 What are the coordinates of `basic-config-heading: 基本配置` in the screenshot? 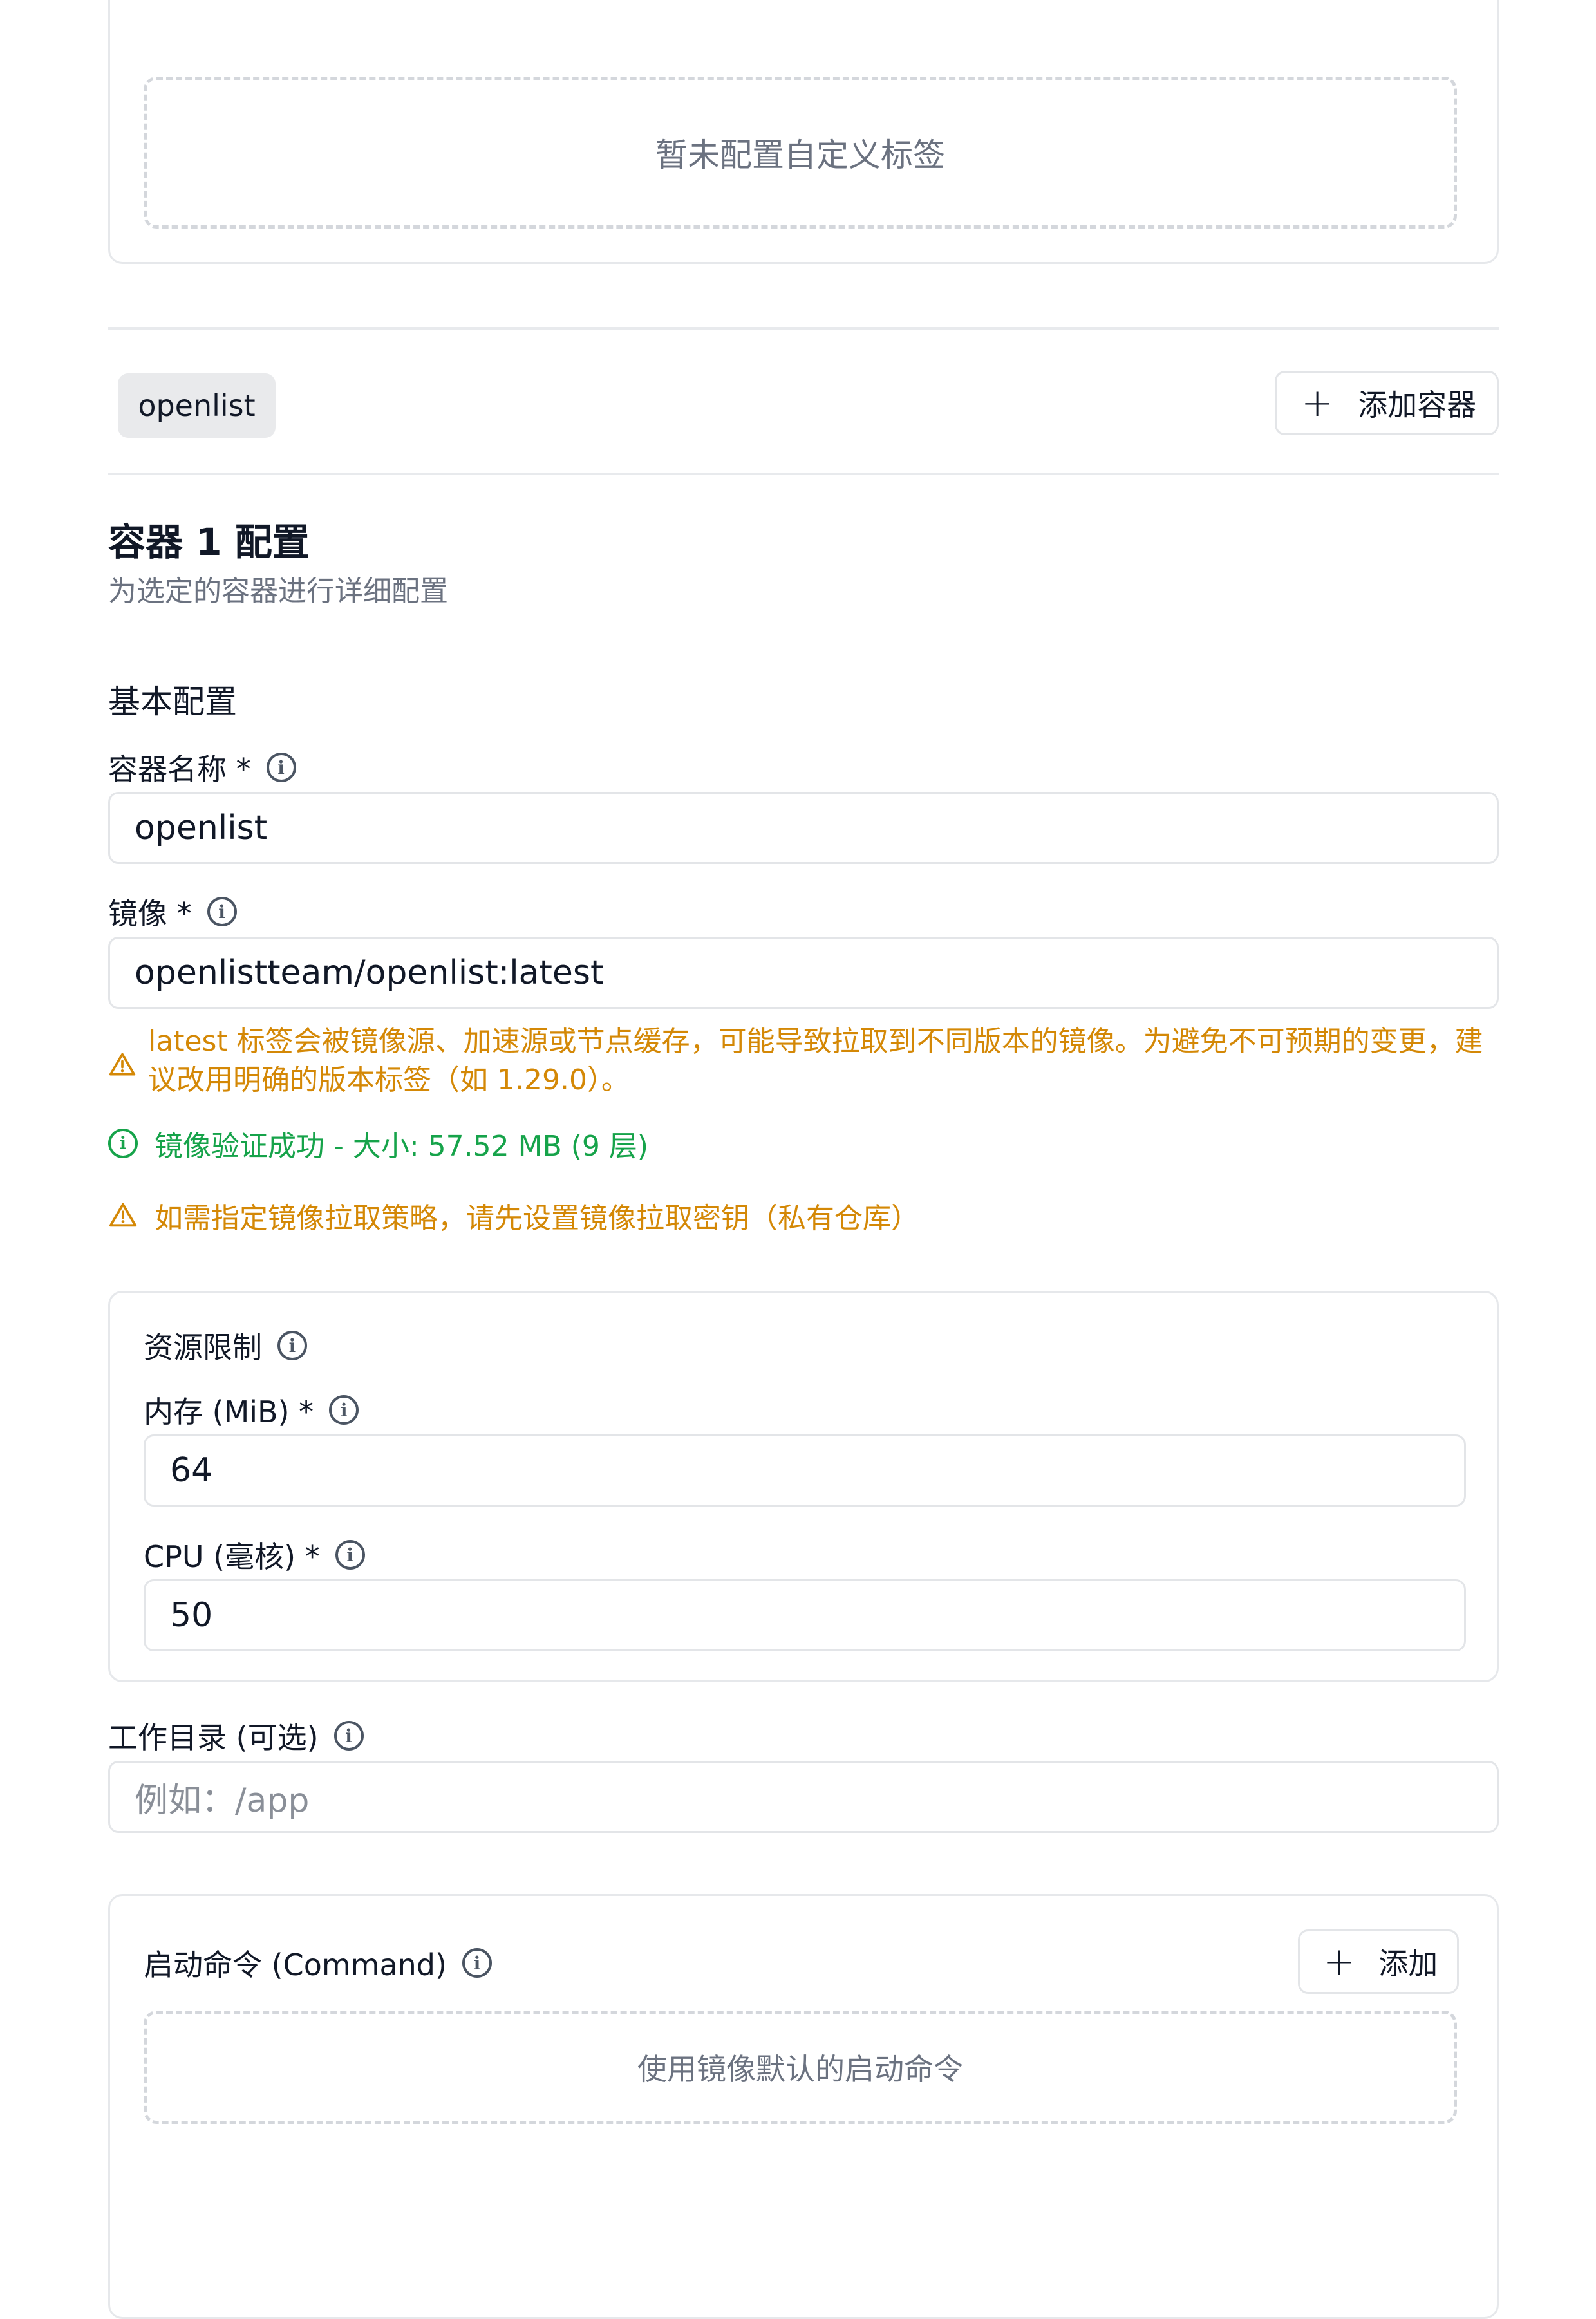 It's located at (172, 701).